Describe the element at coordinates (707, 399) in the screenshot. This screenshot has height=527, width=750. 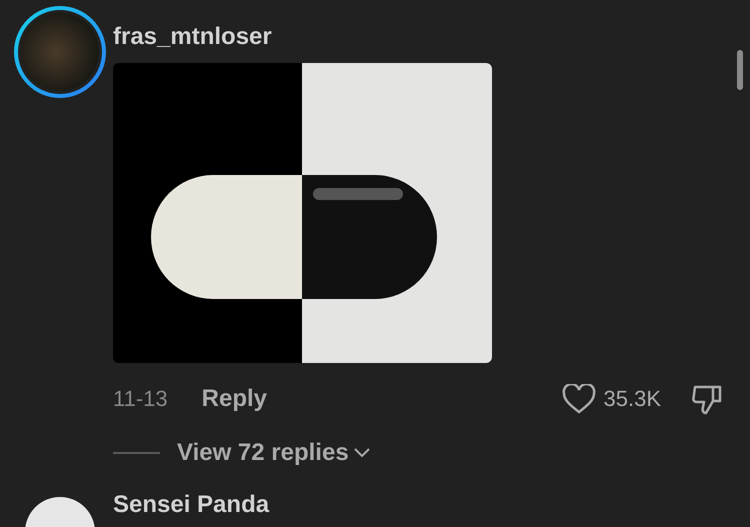
I see `thumbs-down-icon` at that location.